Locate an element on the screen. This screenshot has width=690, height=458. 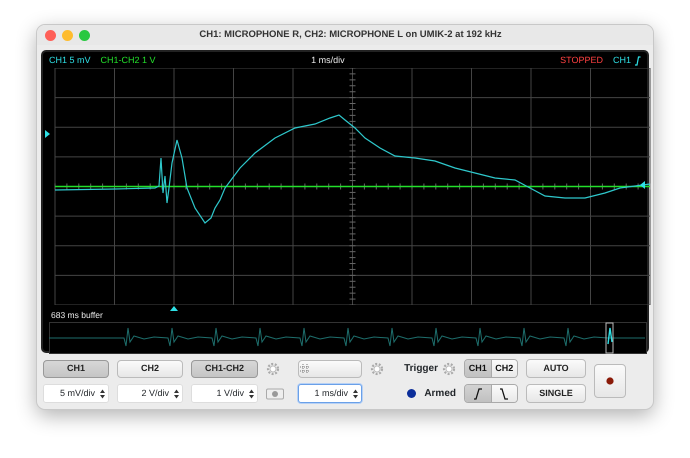
trigger-source-button: CH2 is located at coordinates (503, 368).